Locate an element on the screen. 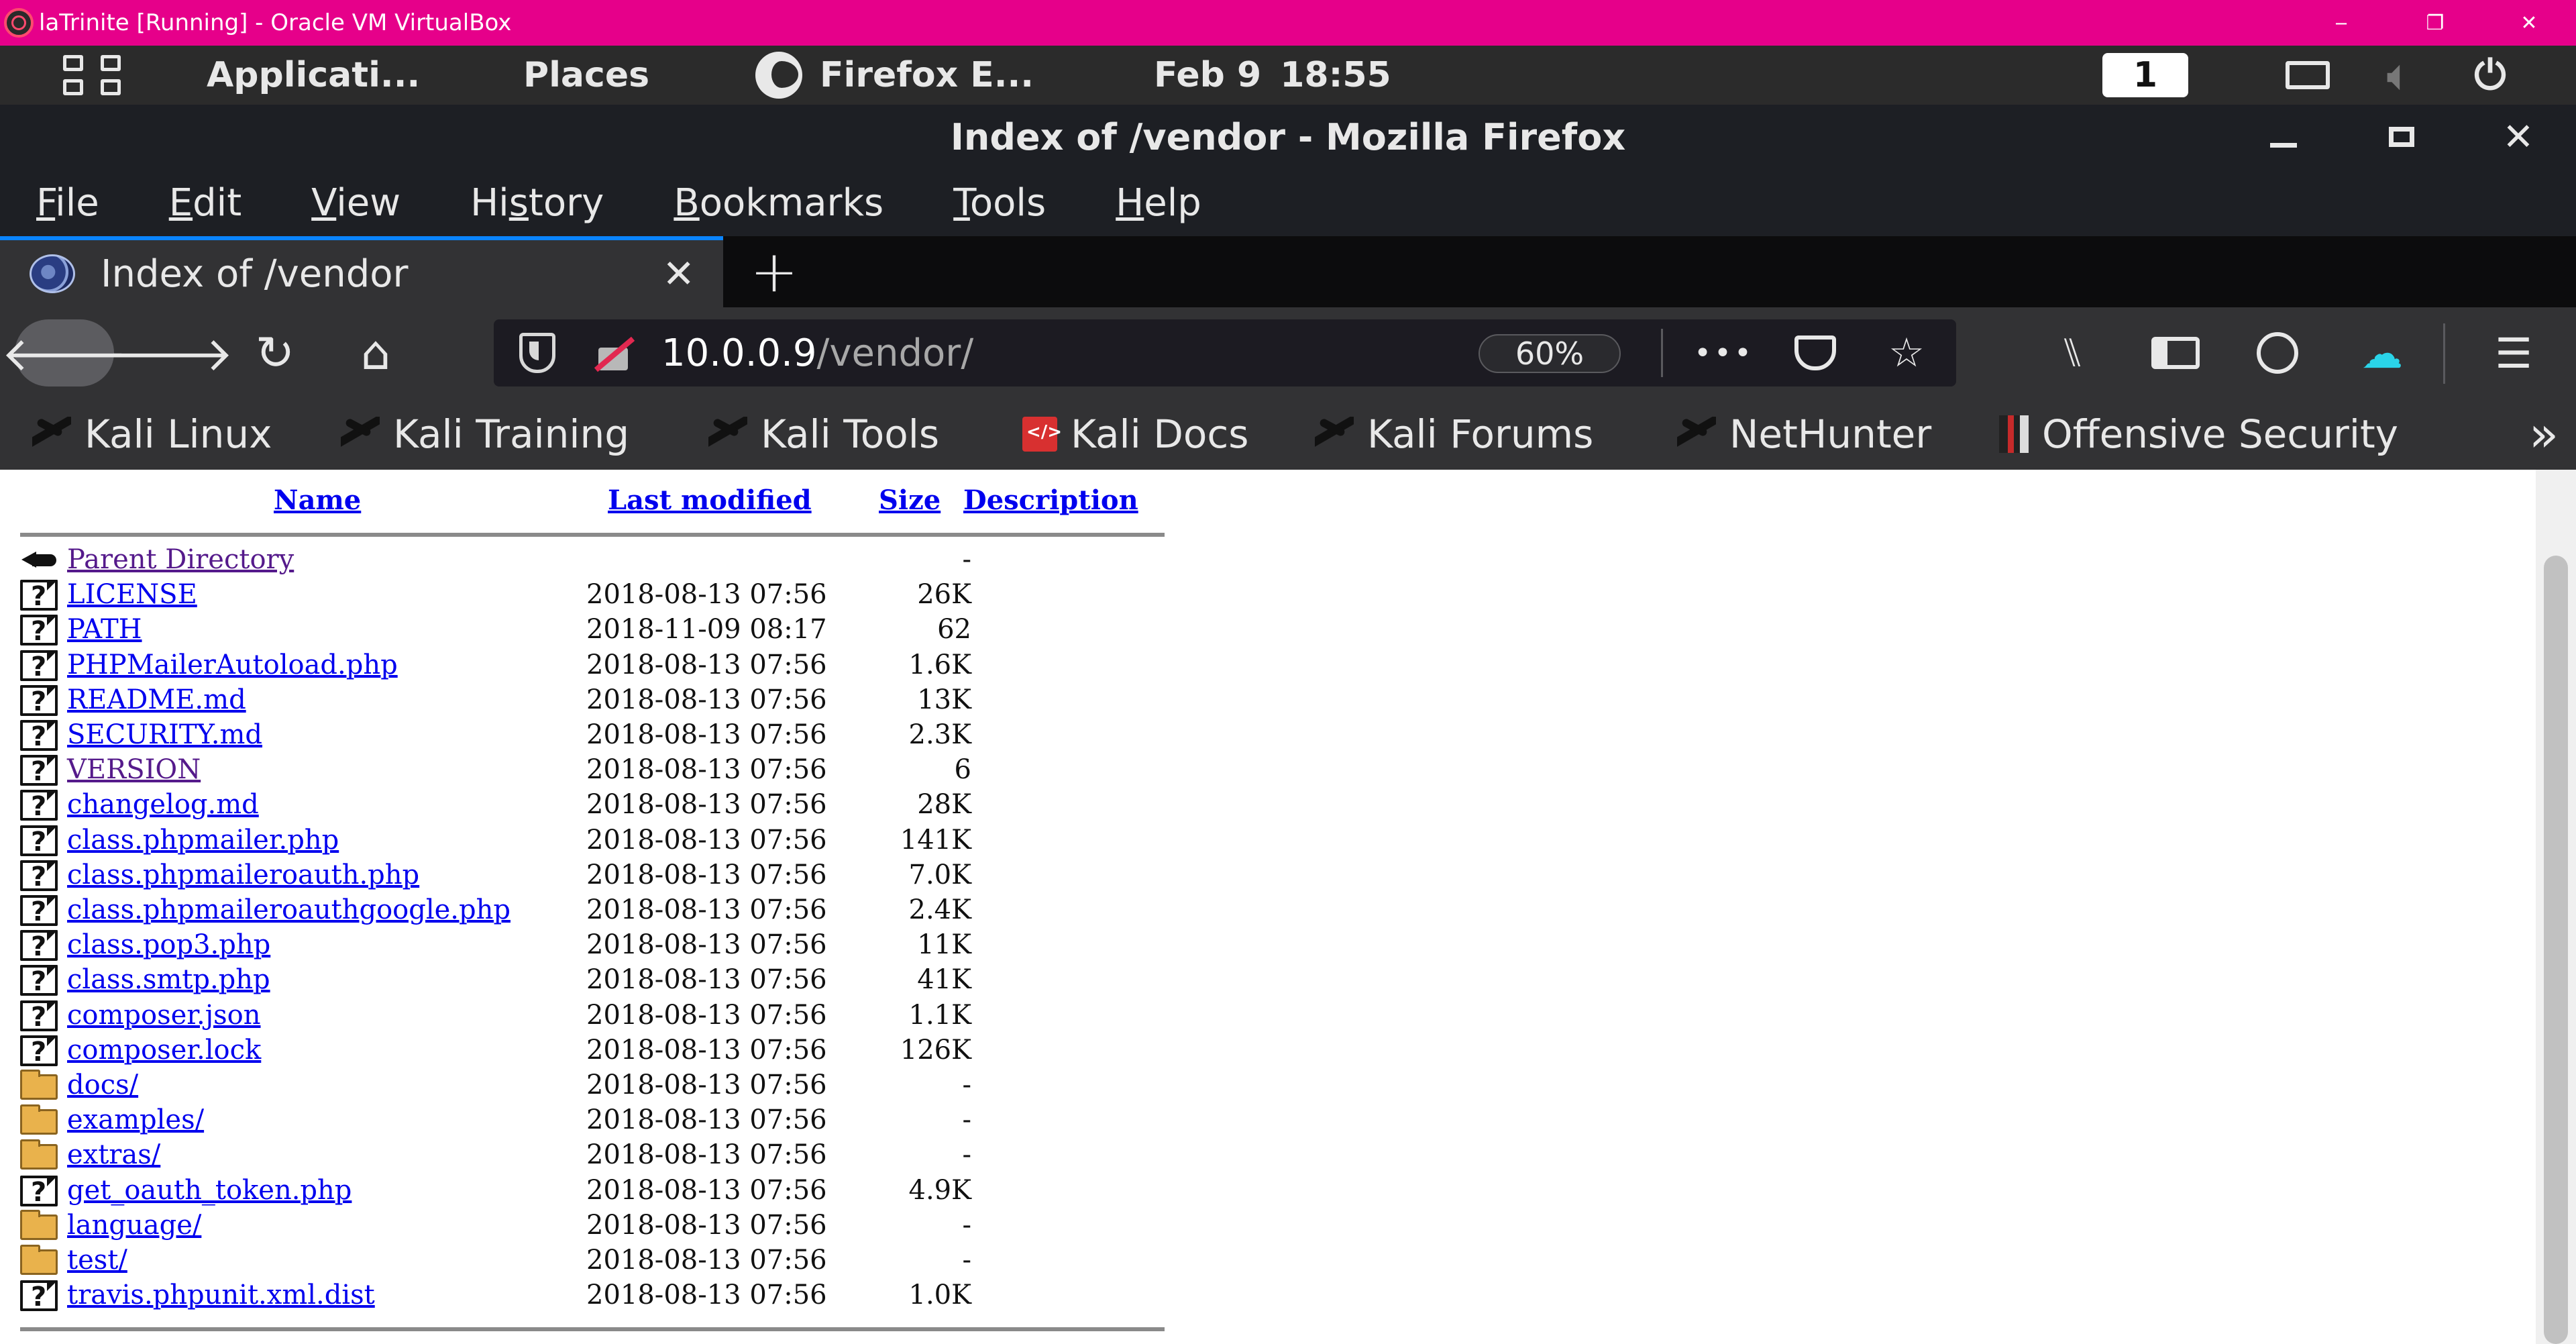 Image resolution: width=2576 pixels, height=1344 pixels. menu-item: History is located at coordinates (537, 203).